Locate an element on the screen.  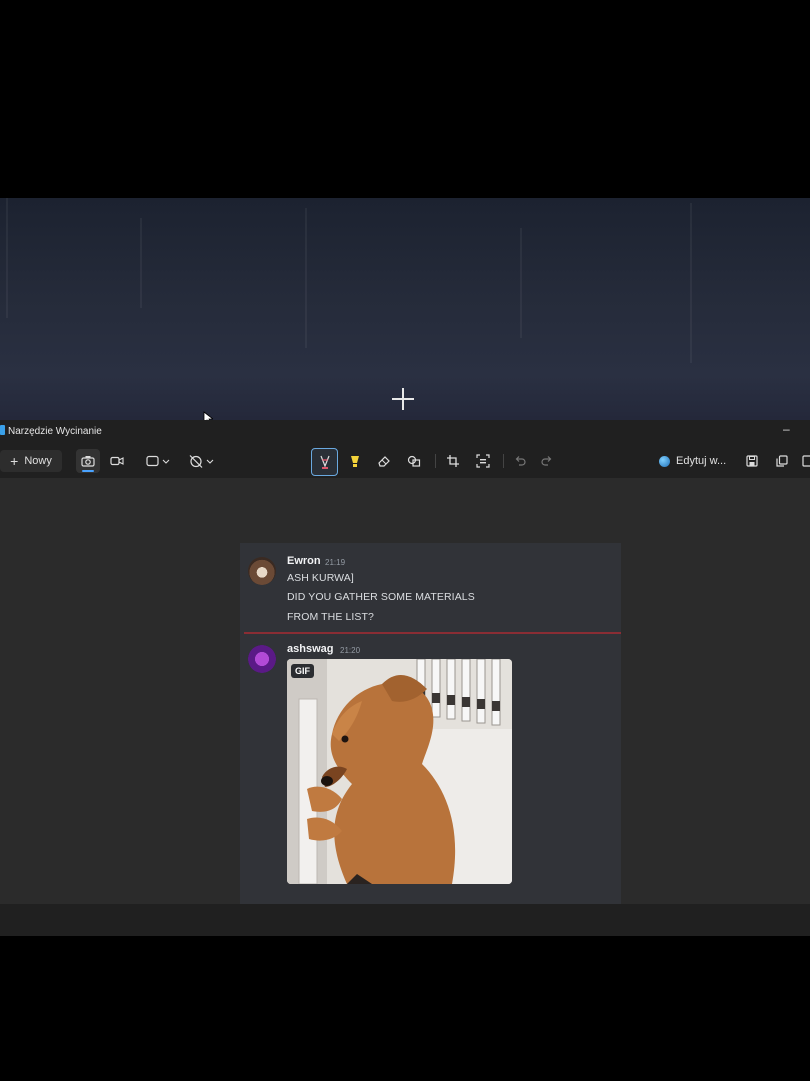
dog-gif-image is located at coordinates (399, 771).